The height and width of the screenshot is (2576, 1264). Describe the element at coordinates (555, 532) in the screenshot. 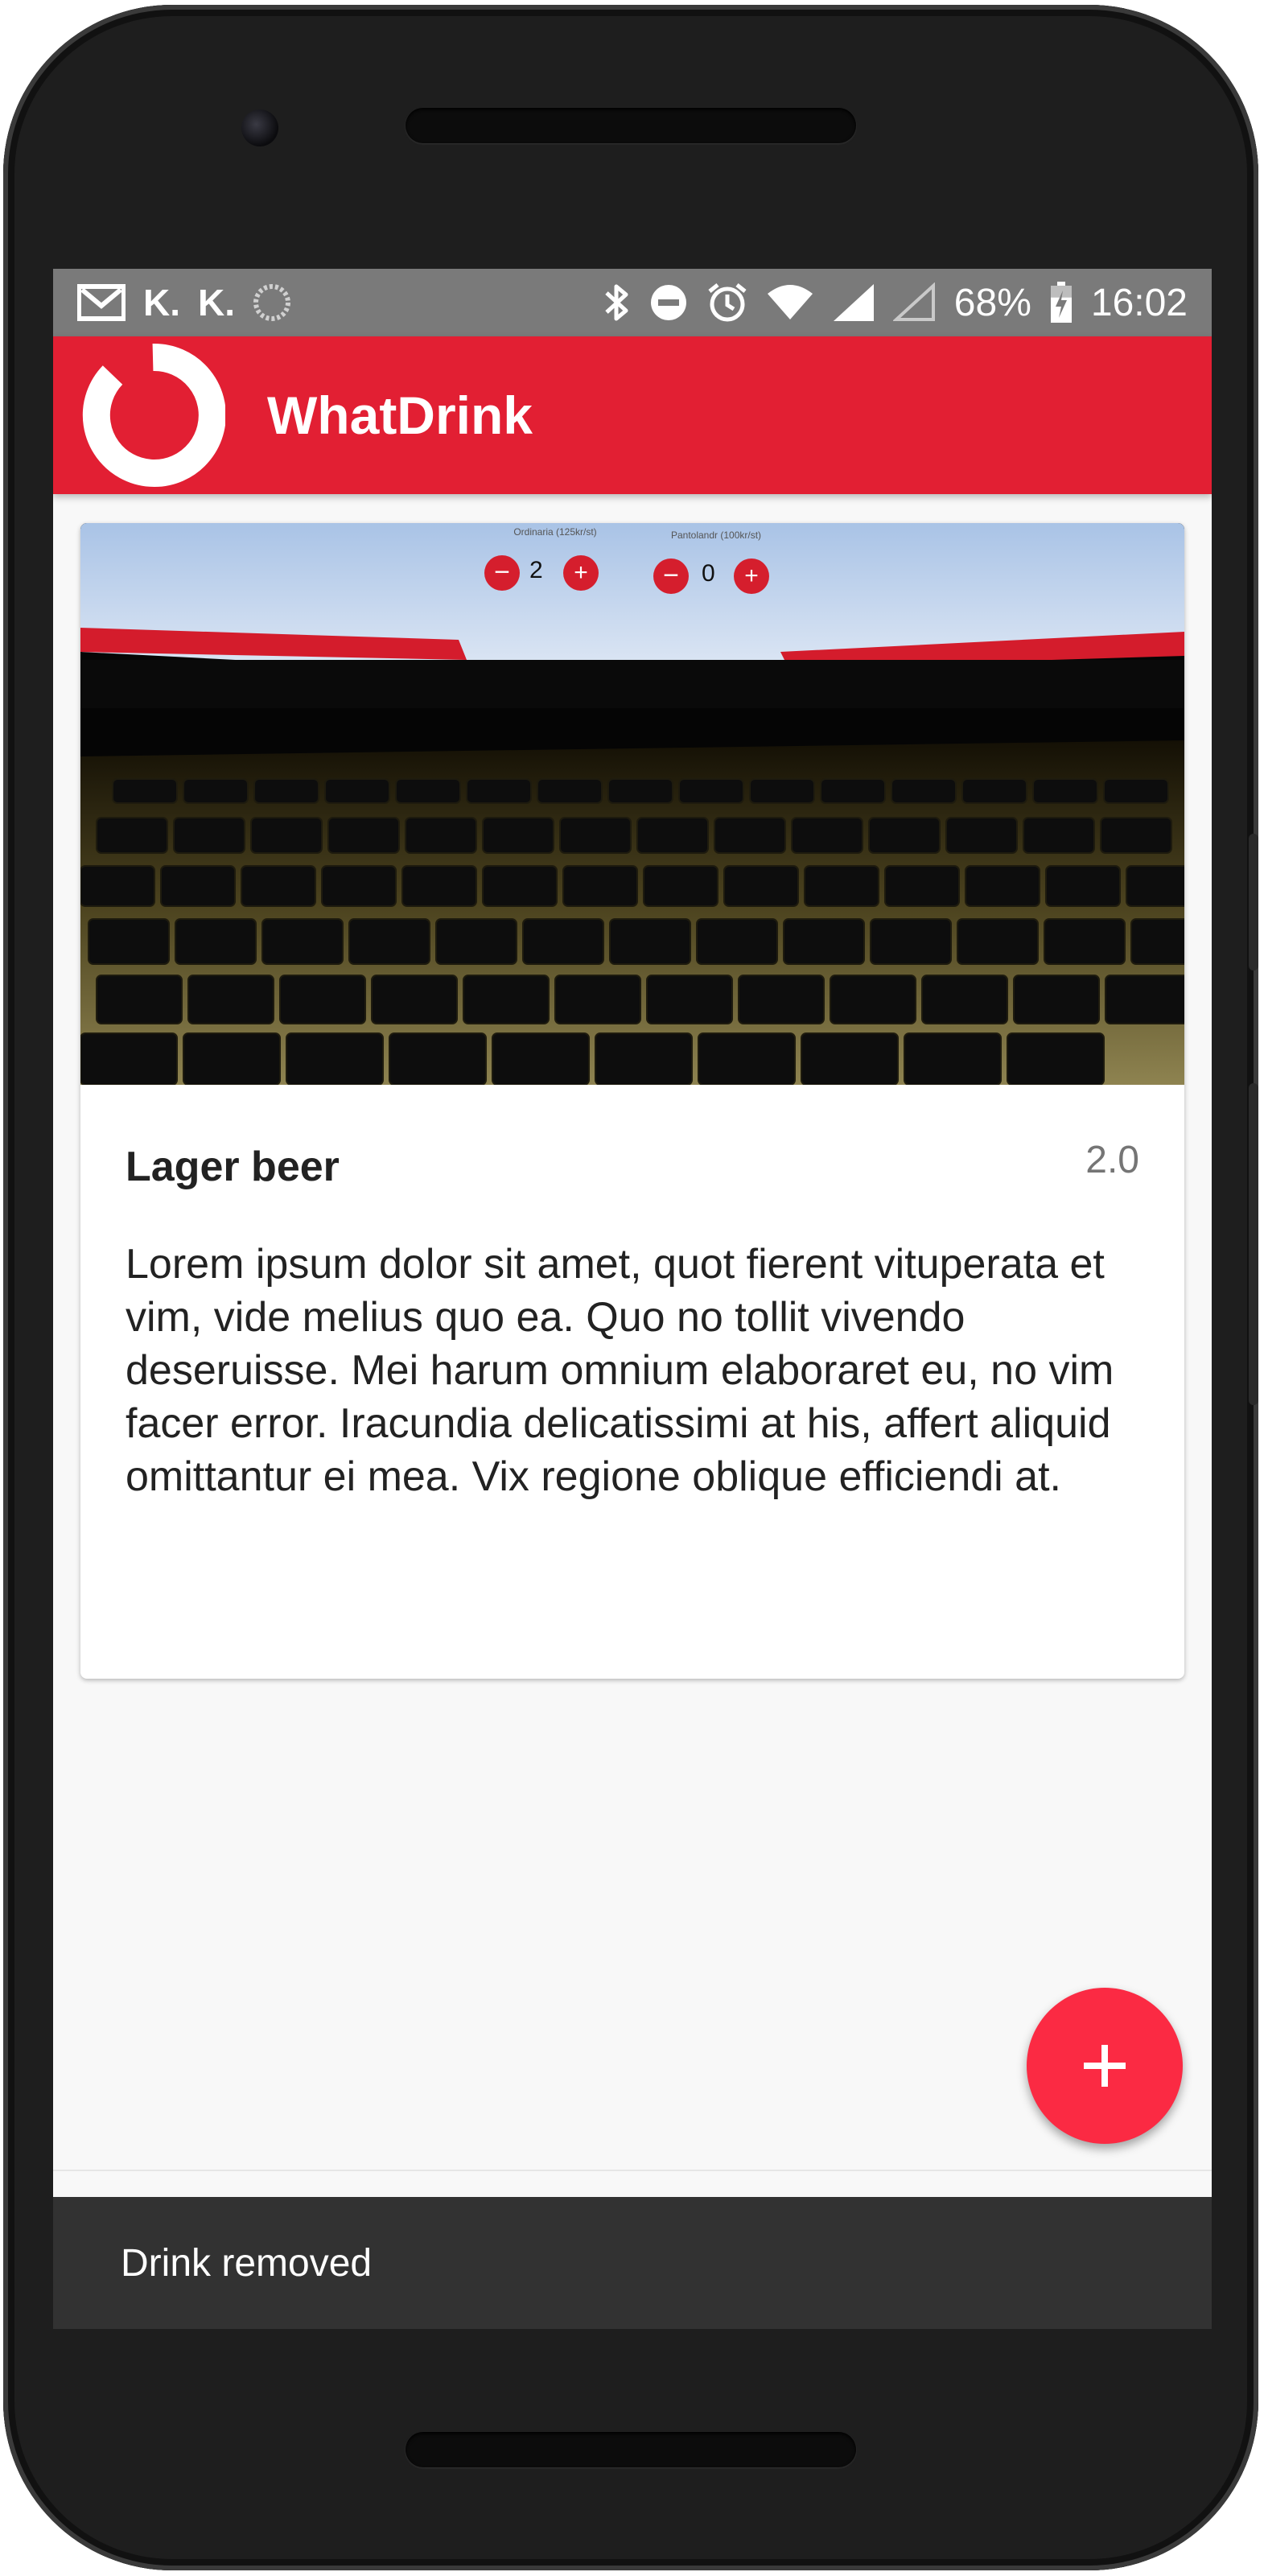

I see `photo-label-left: Ordinaria (125kr/st)` at that location.